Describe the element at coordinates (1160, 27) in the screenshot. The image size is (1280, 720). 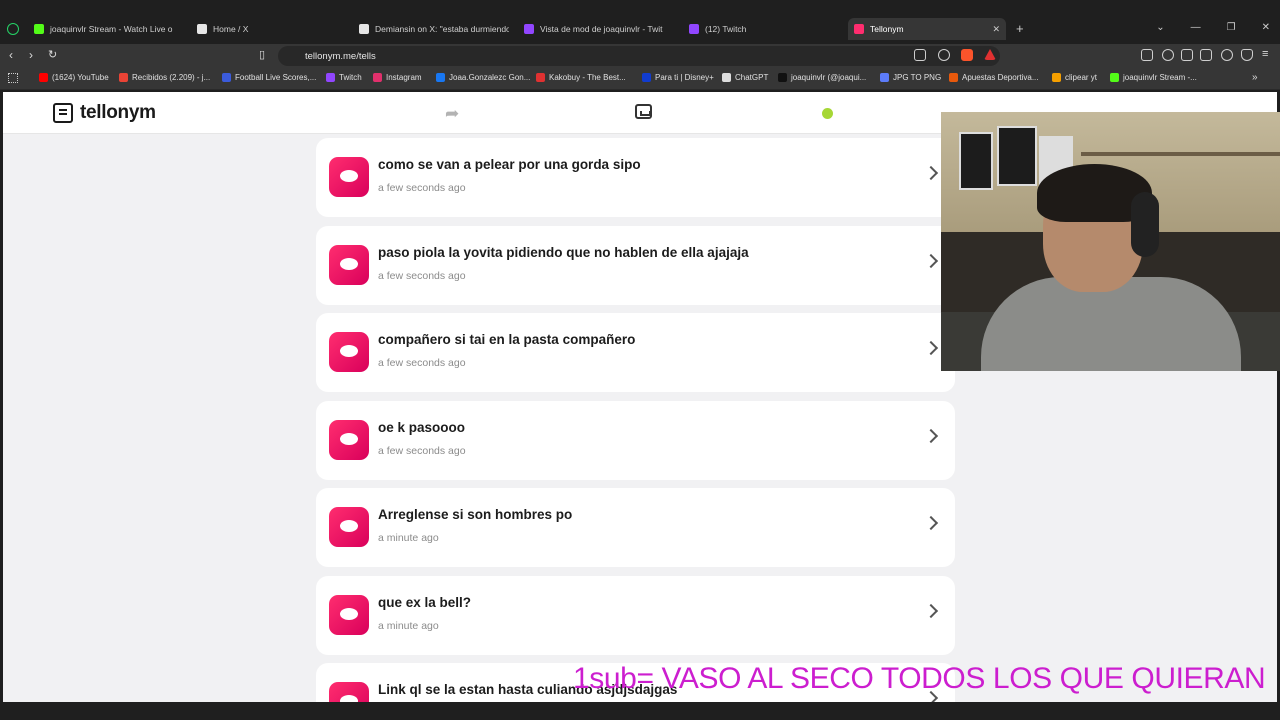
I see `tab-search-icon: ⌄` at that location.